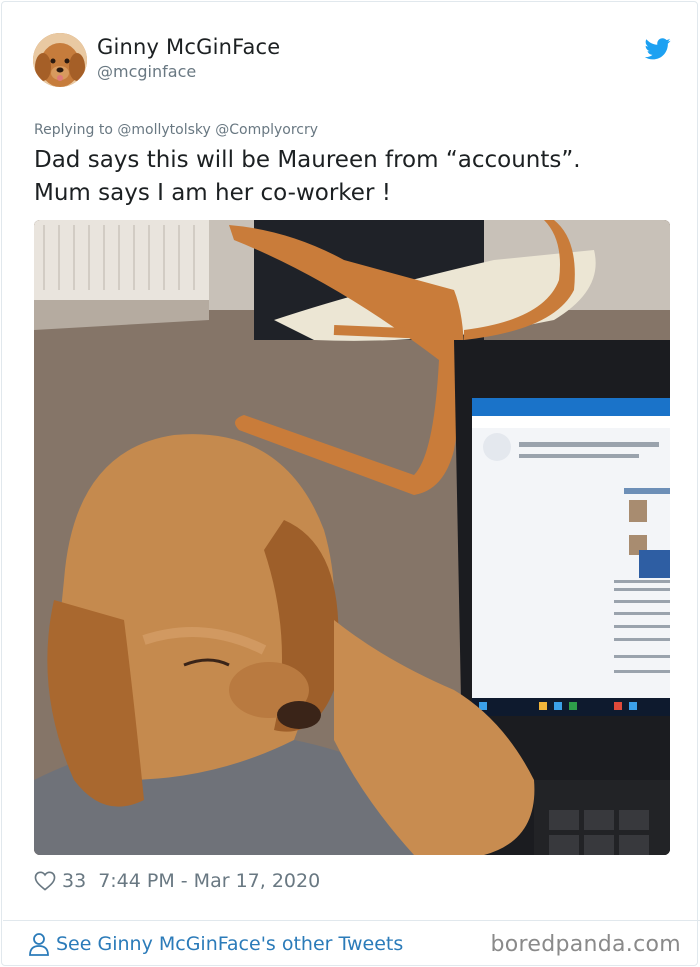 The image size is (700, 967). Describe the element at coordinates (45, 881) in the screenshot. I see `heart-icon` at that location.